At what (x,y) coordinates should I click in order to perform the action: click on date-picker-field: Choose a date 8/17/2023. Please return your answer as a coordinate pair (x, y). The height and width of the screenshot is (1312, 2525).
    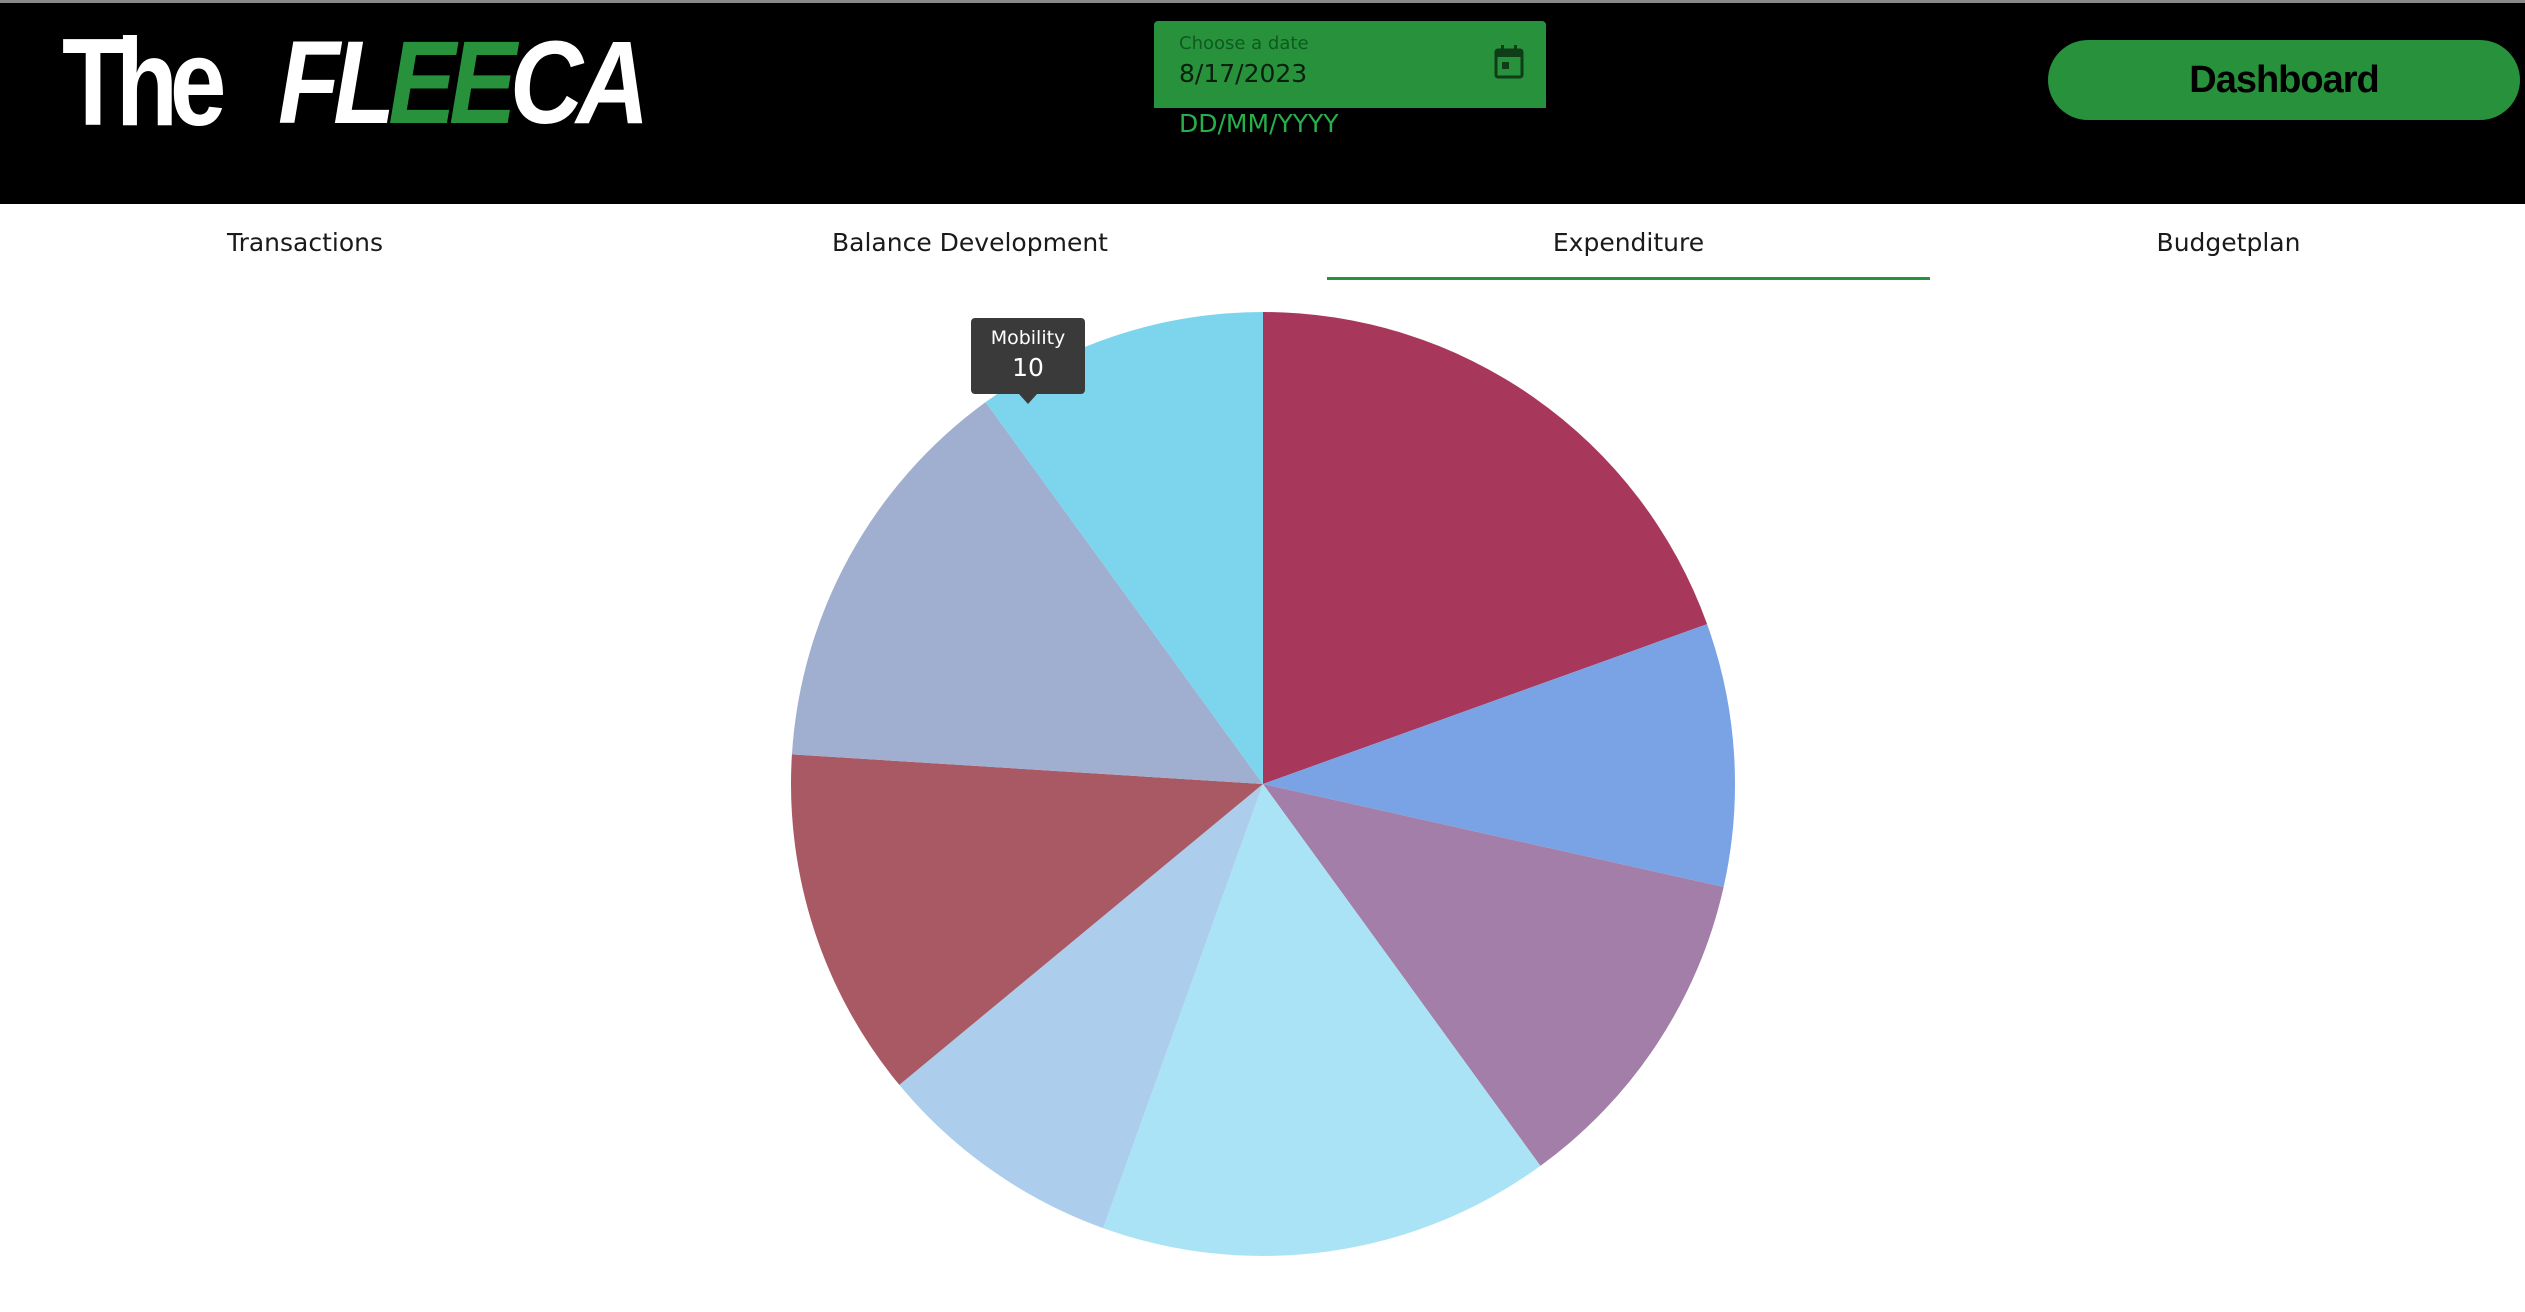
    Looking at the image, I should click on (1350, 64).